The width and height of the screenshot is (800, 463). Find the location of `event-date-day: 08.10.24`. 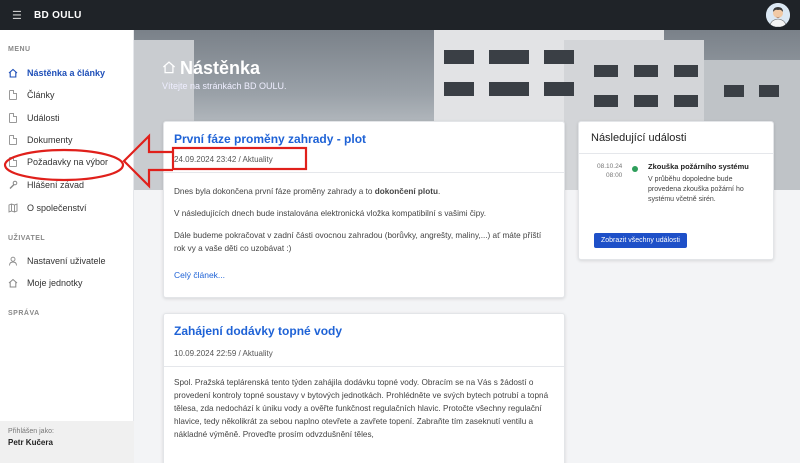

event-date-day: 08.10.24 is located at coordinates (610, 166).